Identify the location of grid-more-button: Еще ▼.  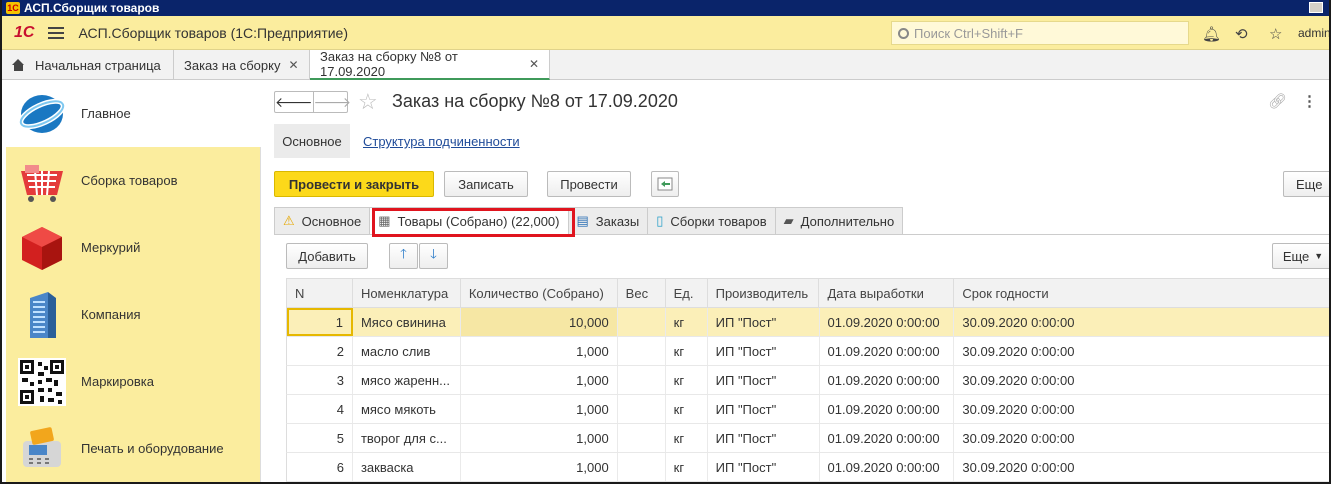
(1300, 256).